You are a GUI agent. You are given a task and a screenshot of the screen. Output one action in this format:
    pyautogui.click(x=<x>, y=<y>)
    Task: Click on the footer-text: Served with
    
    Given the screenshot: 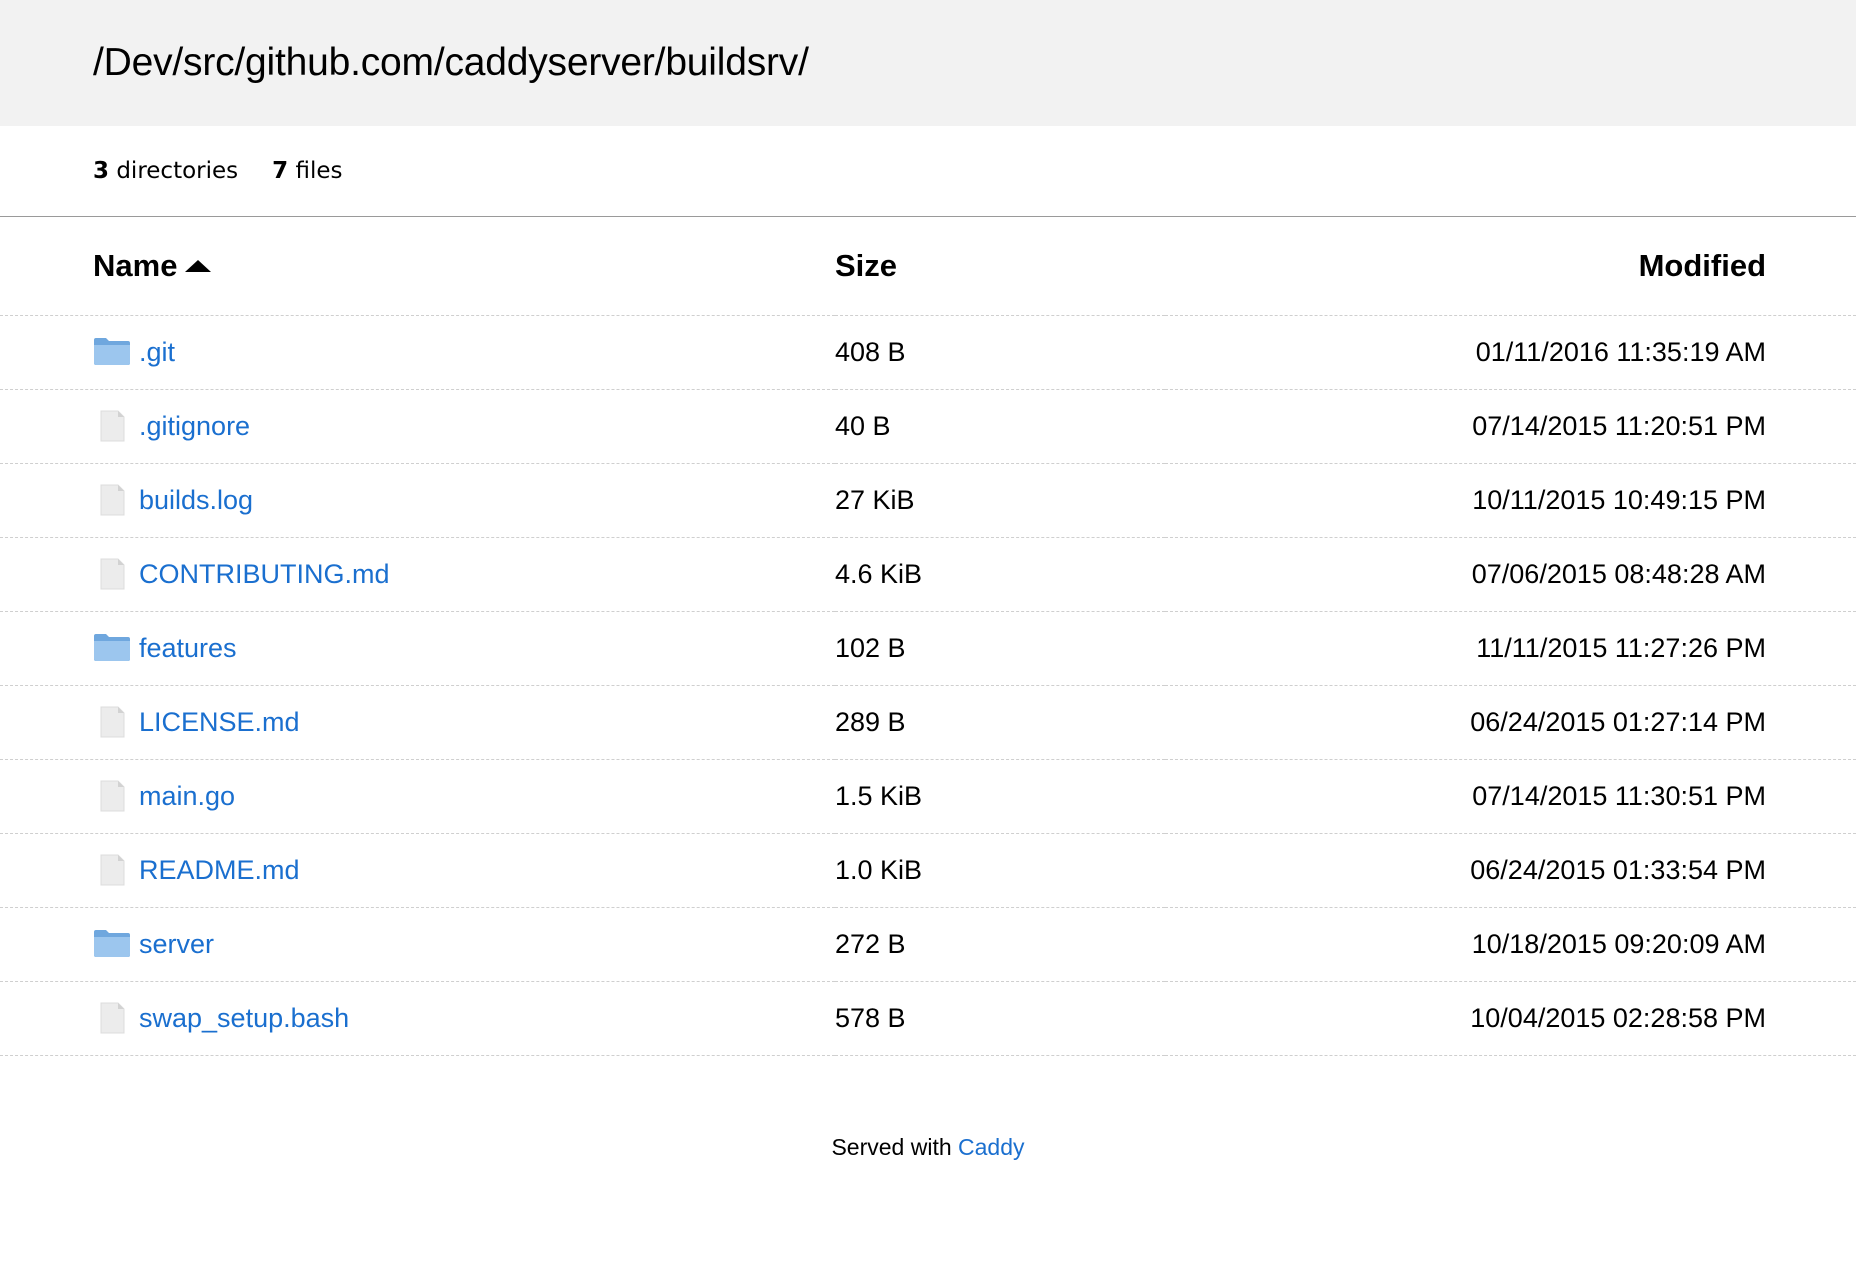 What is the action you would take?
    pyautogui.click(x=891, y=1146)
    